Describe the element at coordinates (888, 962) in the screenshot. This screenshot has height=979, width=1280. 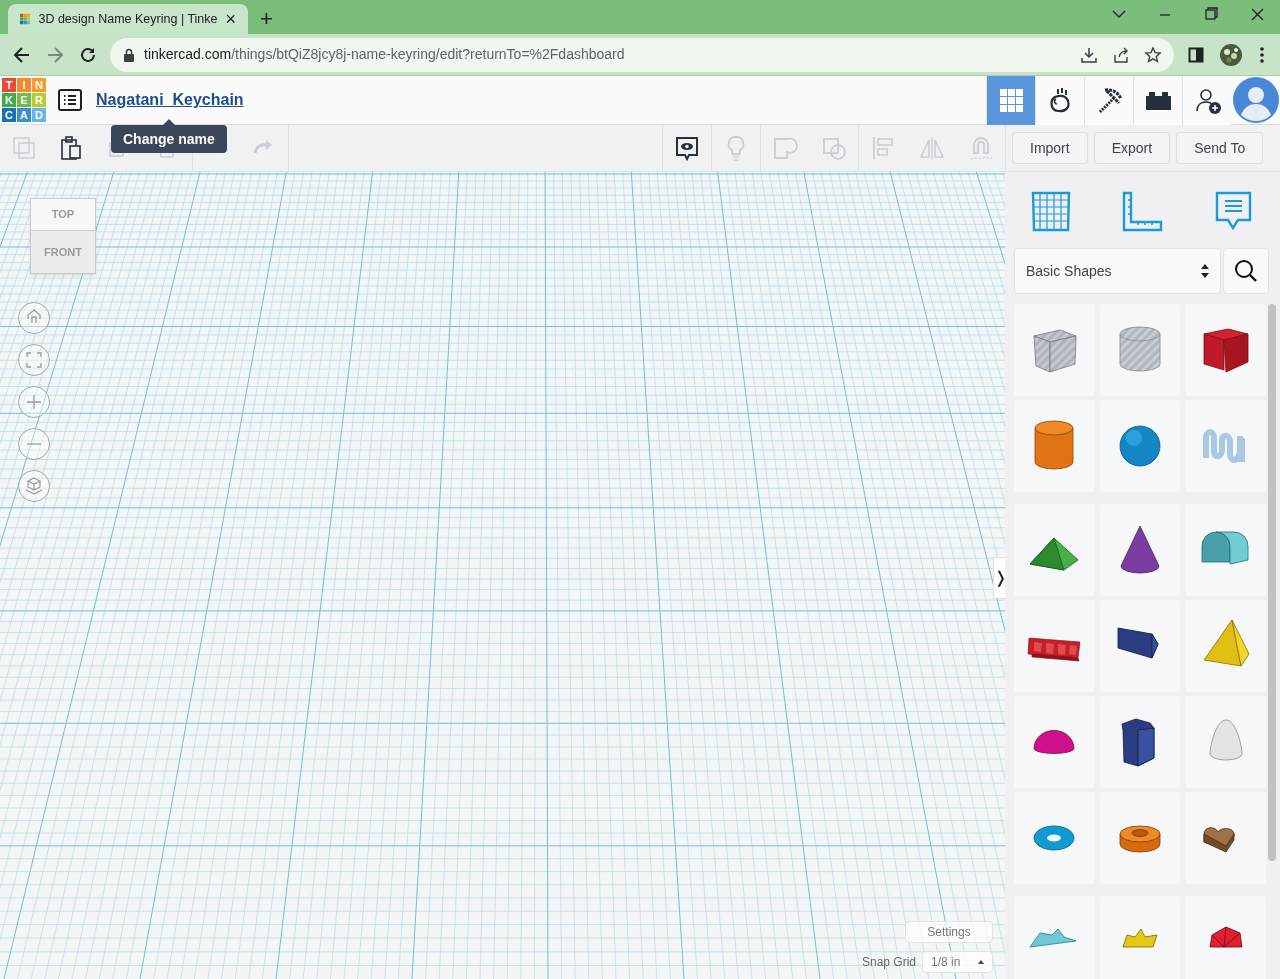
I see `snap-grid-label: Snap Grid` at that location.